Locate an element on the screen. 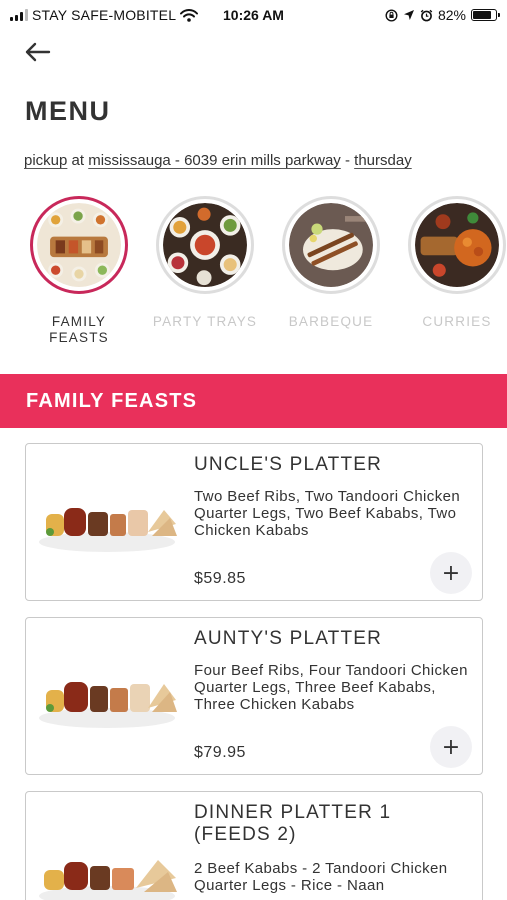 The width and height of the screenshot is (507, 900). battery-icon is located at coordinates (485, 15).